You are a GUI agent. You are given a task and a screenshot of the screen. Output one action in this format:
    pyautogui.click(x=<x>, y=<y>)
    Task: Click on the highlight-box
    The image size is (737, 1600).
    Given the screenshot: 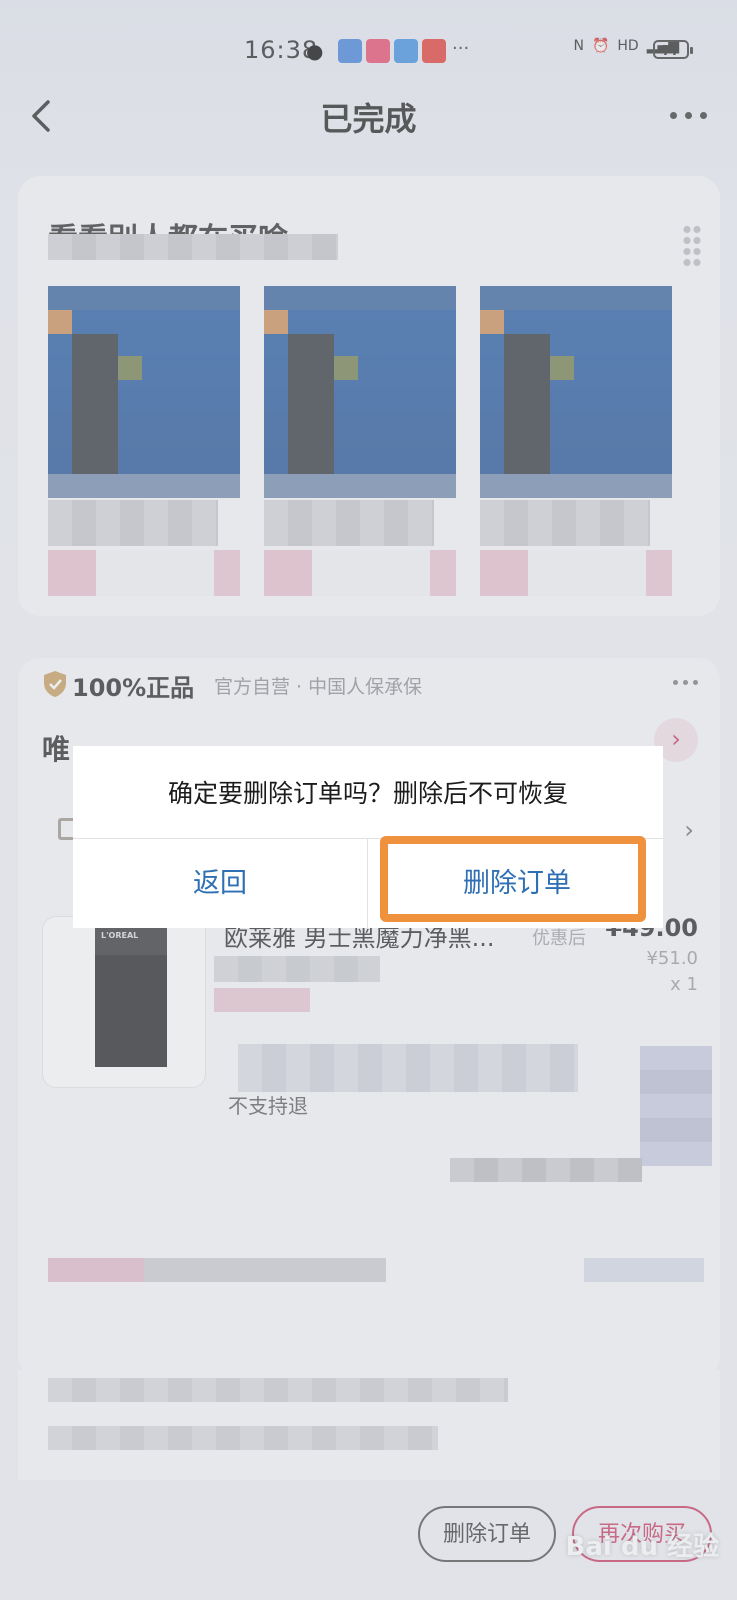 What is the action you would take?
    pyautogui.click(x=513, y=879)
    